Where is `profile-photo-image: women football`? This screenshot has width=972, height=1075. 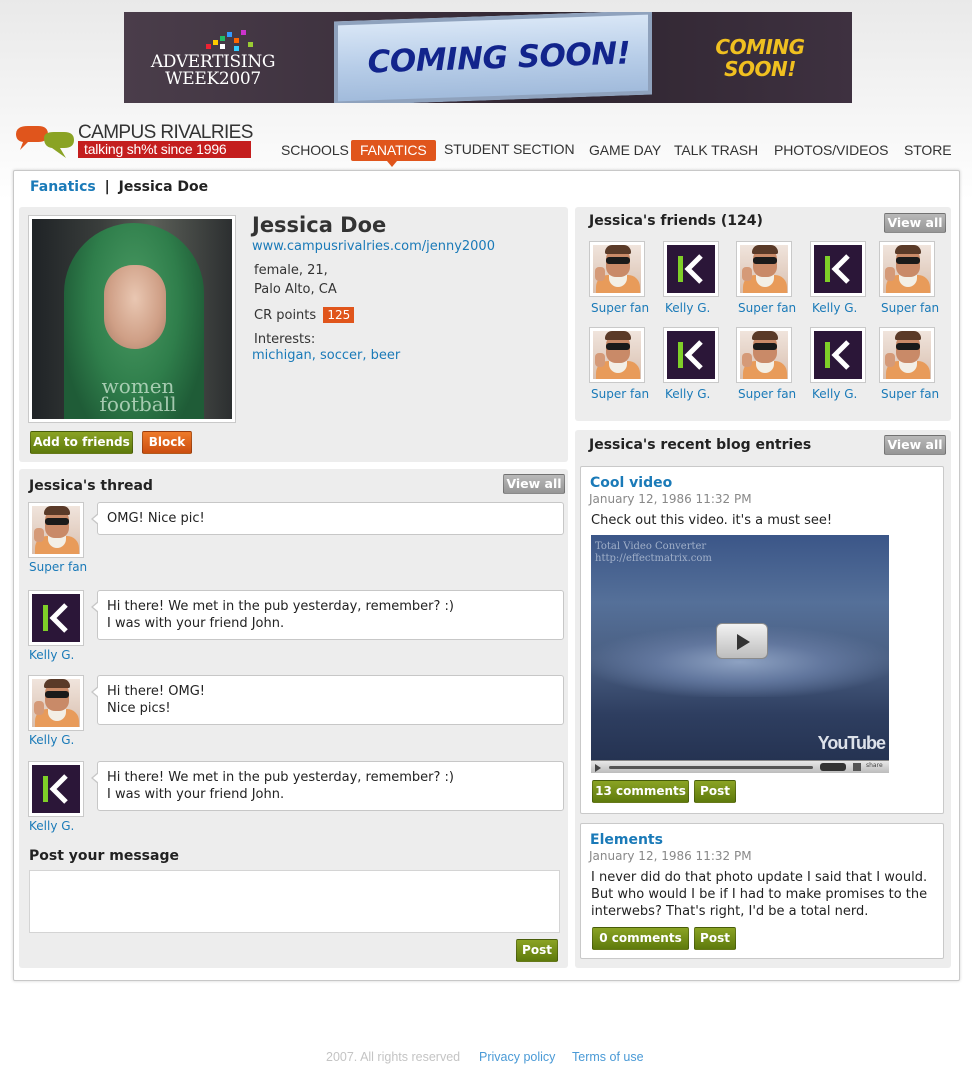 profile-photo-image: women football is located at coordinates (132, 319).